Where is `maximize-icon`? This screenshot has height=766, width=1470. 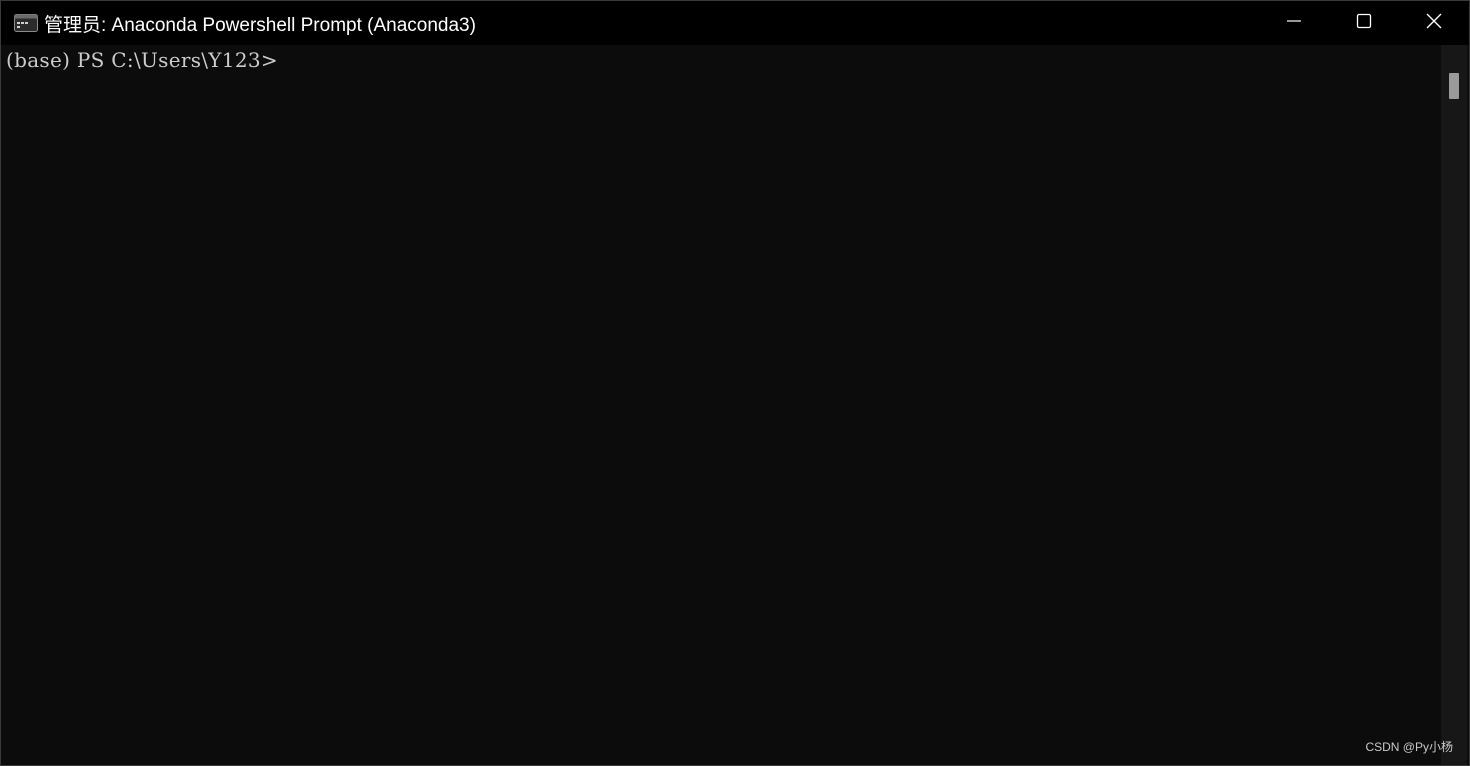
maximize-icon is located at coordinates (1364, 23).